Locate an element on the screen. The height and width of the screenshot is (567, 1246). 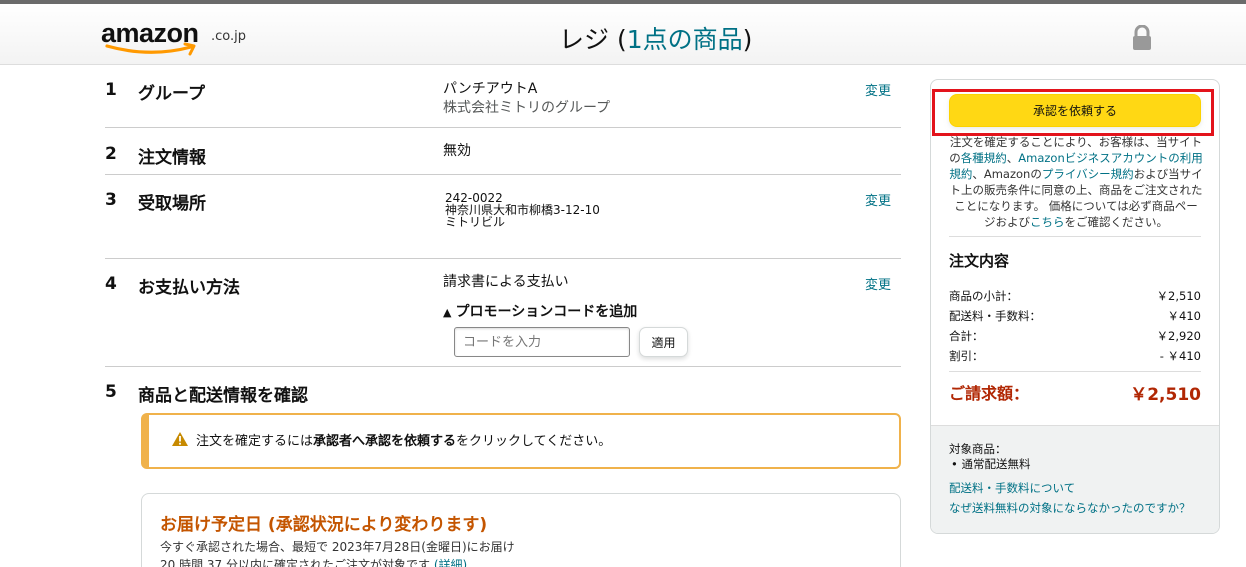
free-shipping-text: 通常配送無料 is located at coordinates (996, 464).